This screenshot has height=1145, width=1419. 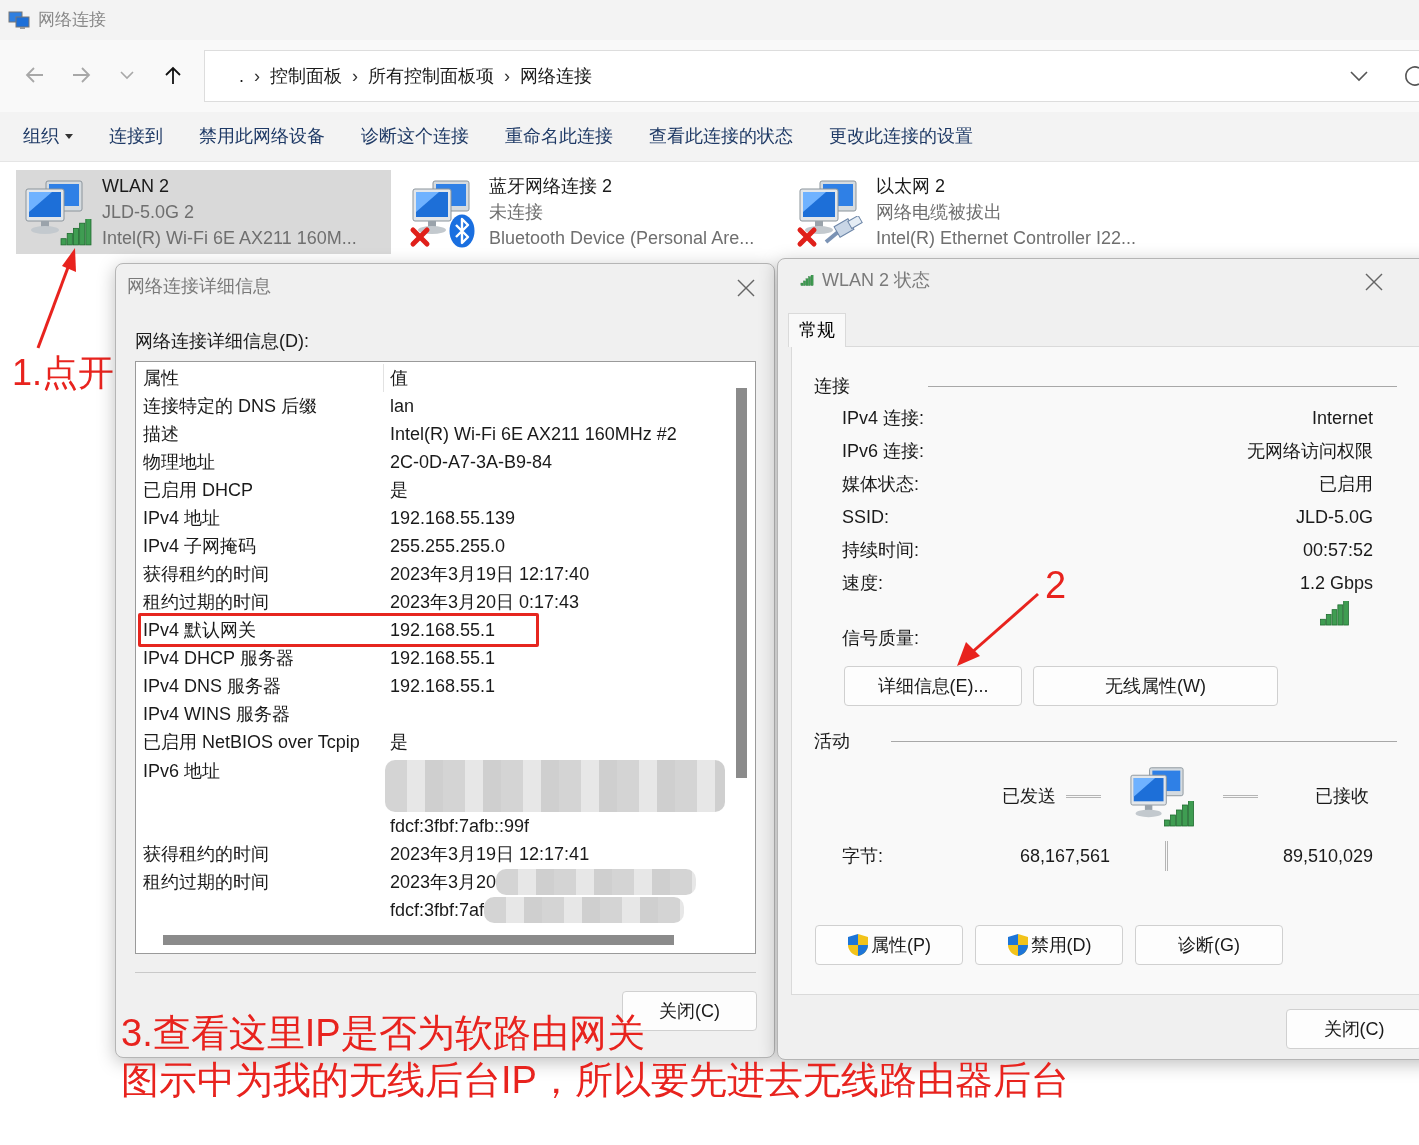 I want to click on network-cable-icon, so click(x=844, y=230).